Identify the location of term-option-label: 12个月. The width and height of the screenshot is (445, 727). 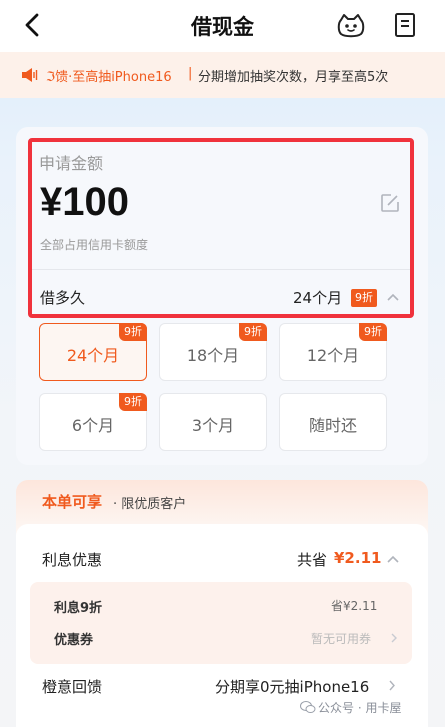
(333, 355).